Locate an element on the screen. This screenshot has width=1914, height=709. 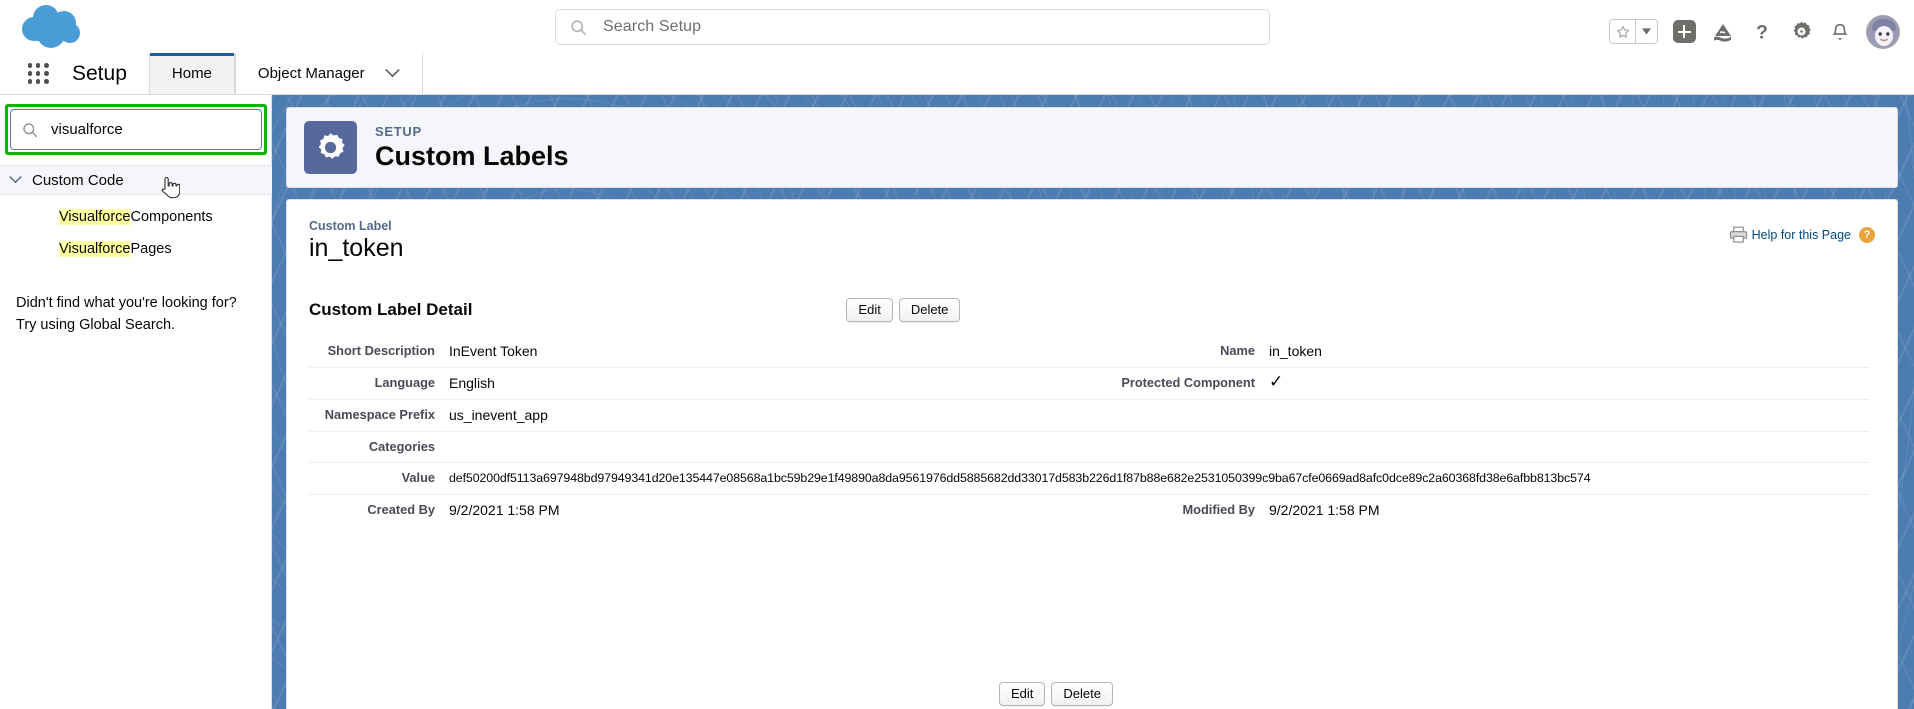
help-for-this-page-link: Help for this Page is located at coordinates (1801, 235).